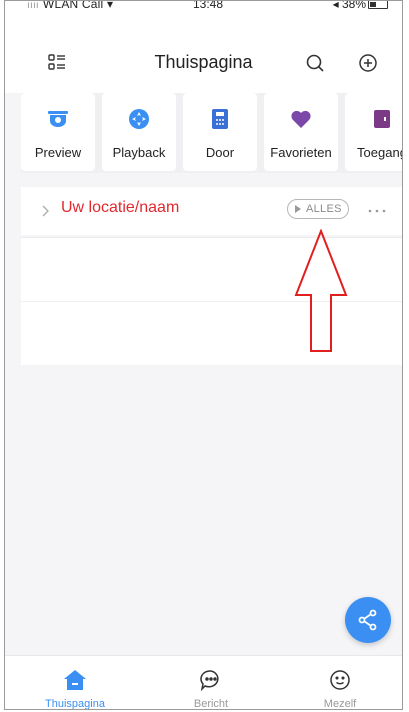 The height and width of the screenshot is (712, 409). Describe the element at coordinates (321, 290) in the screenshot. I see `annotation-arrow-icon` at that location.